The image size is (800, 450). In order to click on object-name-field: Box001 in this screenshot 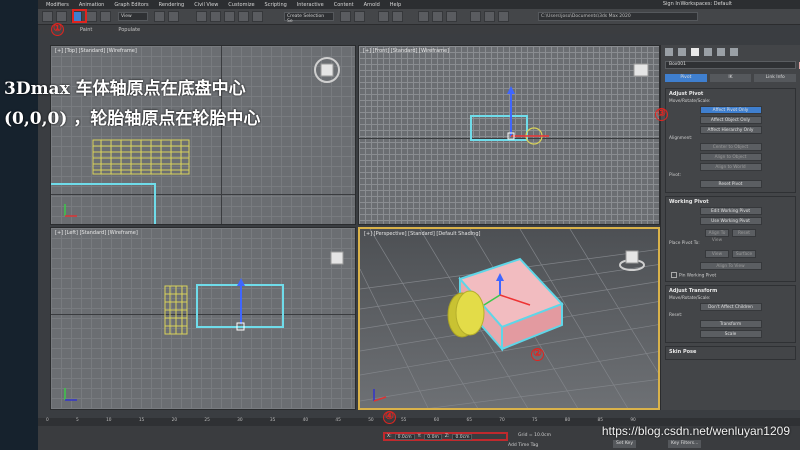, I will do `click(732, 65)`.